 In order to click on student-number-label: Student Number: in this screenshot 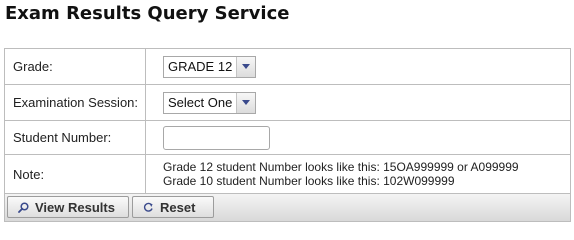, I will do `click(75, 137)`.